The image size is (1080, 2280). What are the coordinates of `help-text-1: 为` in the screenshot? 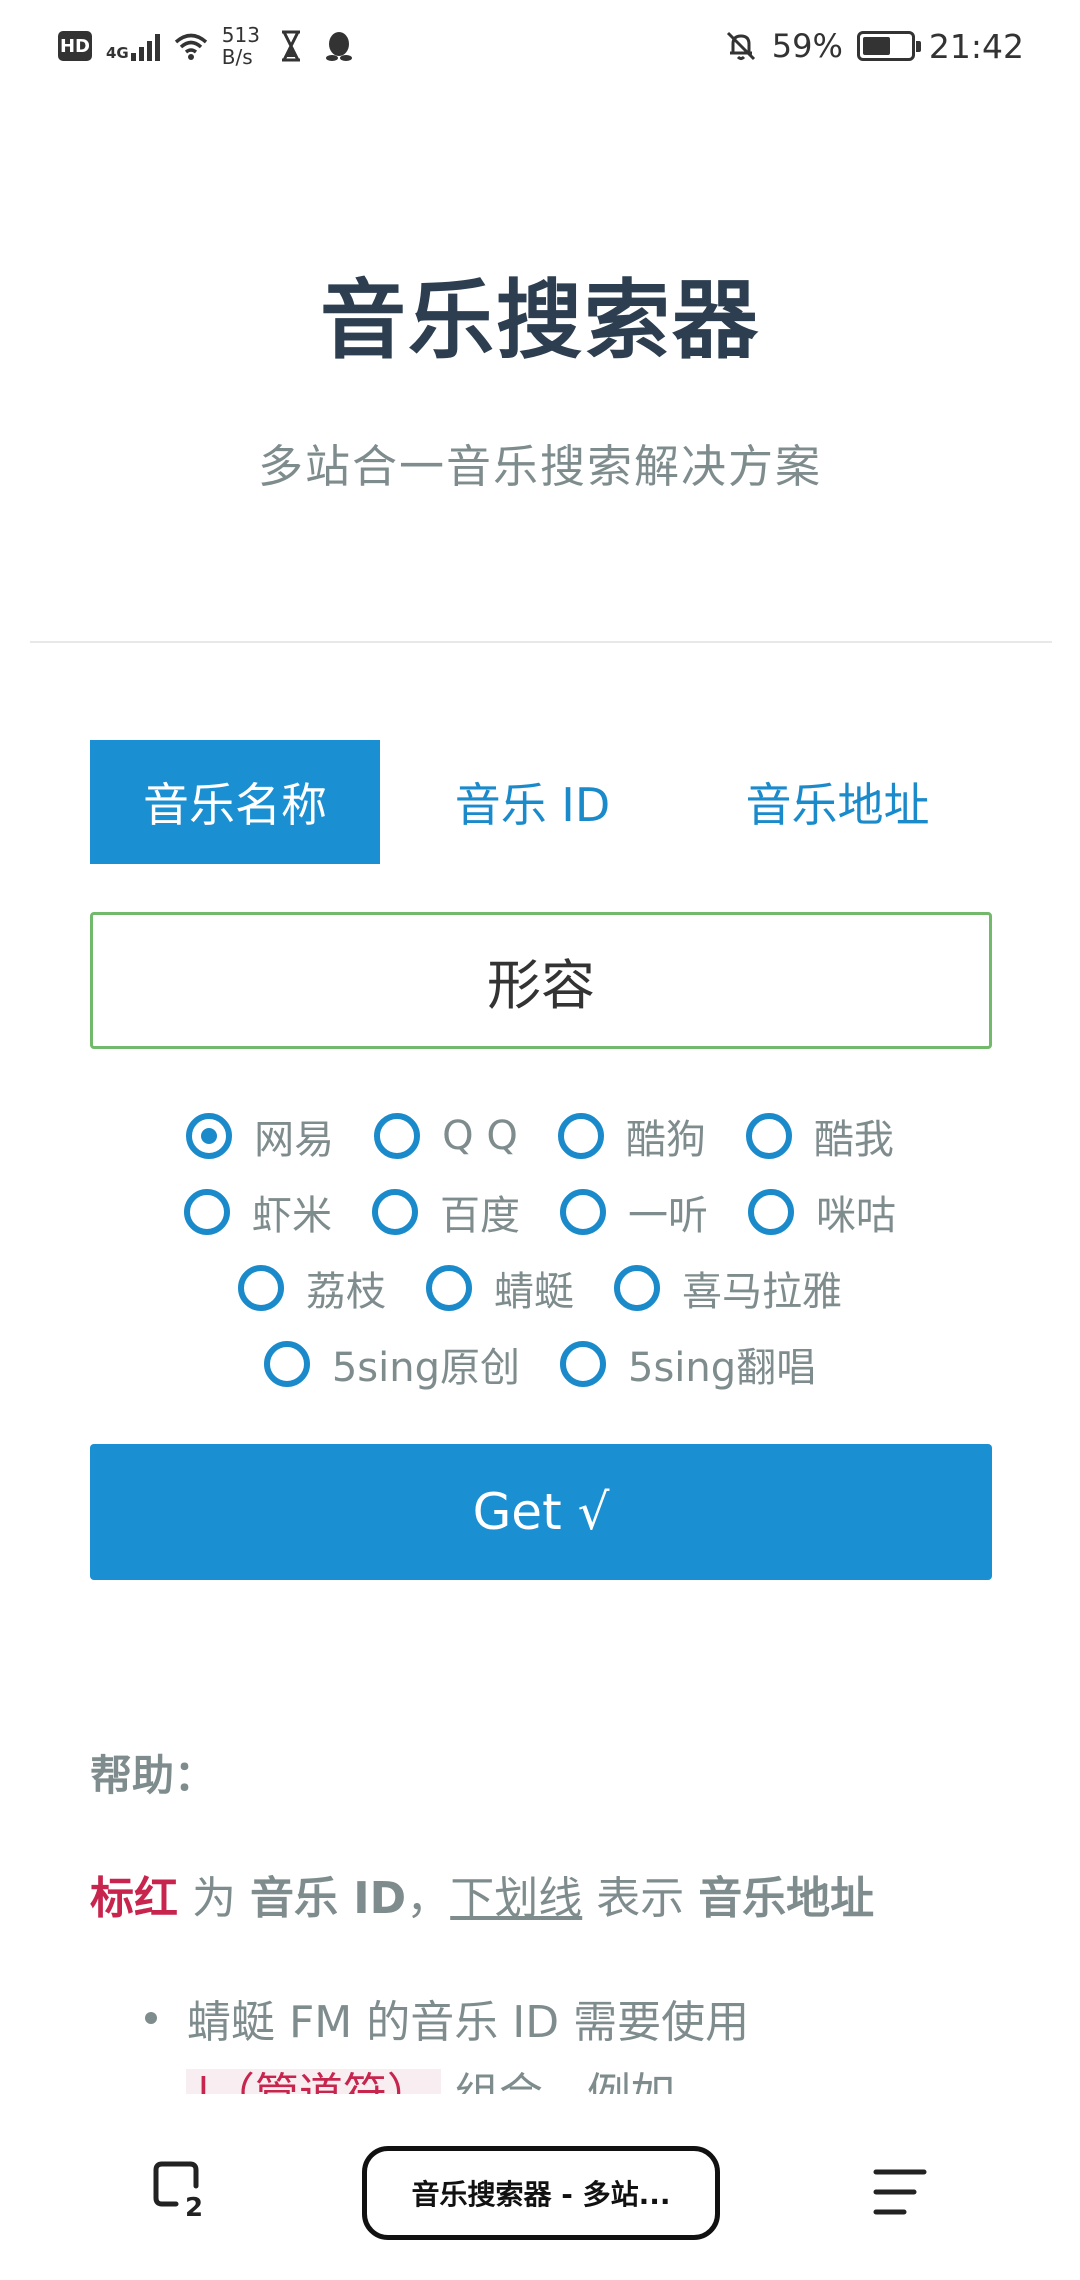 It's located at (214, 1898).